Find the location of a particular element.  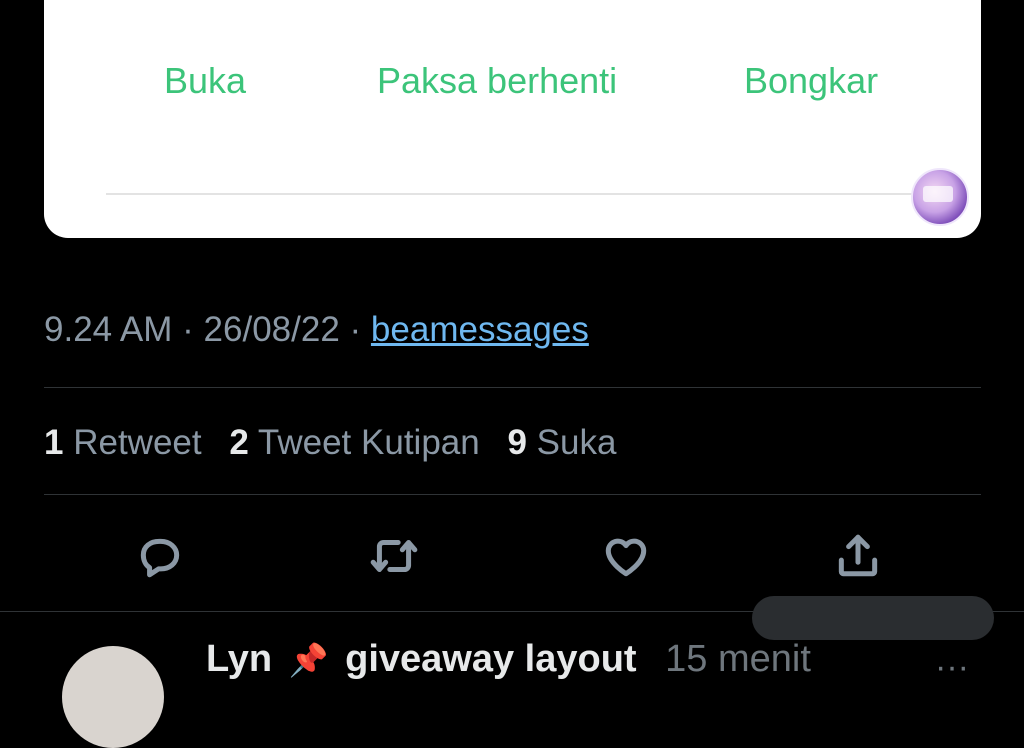

next-tweet-header: Lyn 📌 giveaway layout 15 menit is located at coordinates (508, 659).